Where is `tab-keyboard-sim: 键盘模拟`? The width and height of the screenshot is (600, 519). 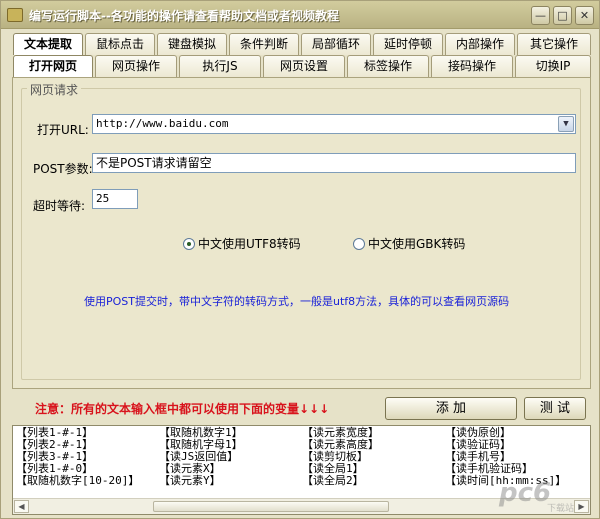
tab-keyboard-sim: 键盘模拟 is located at coordinates (192, 44).